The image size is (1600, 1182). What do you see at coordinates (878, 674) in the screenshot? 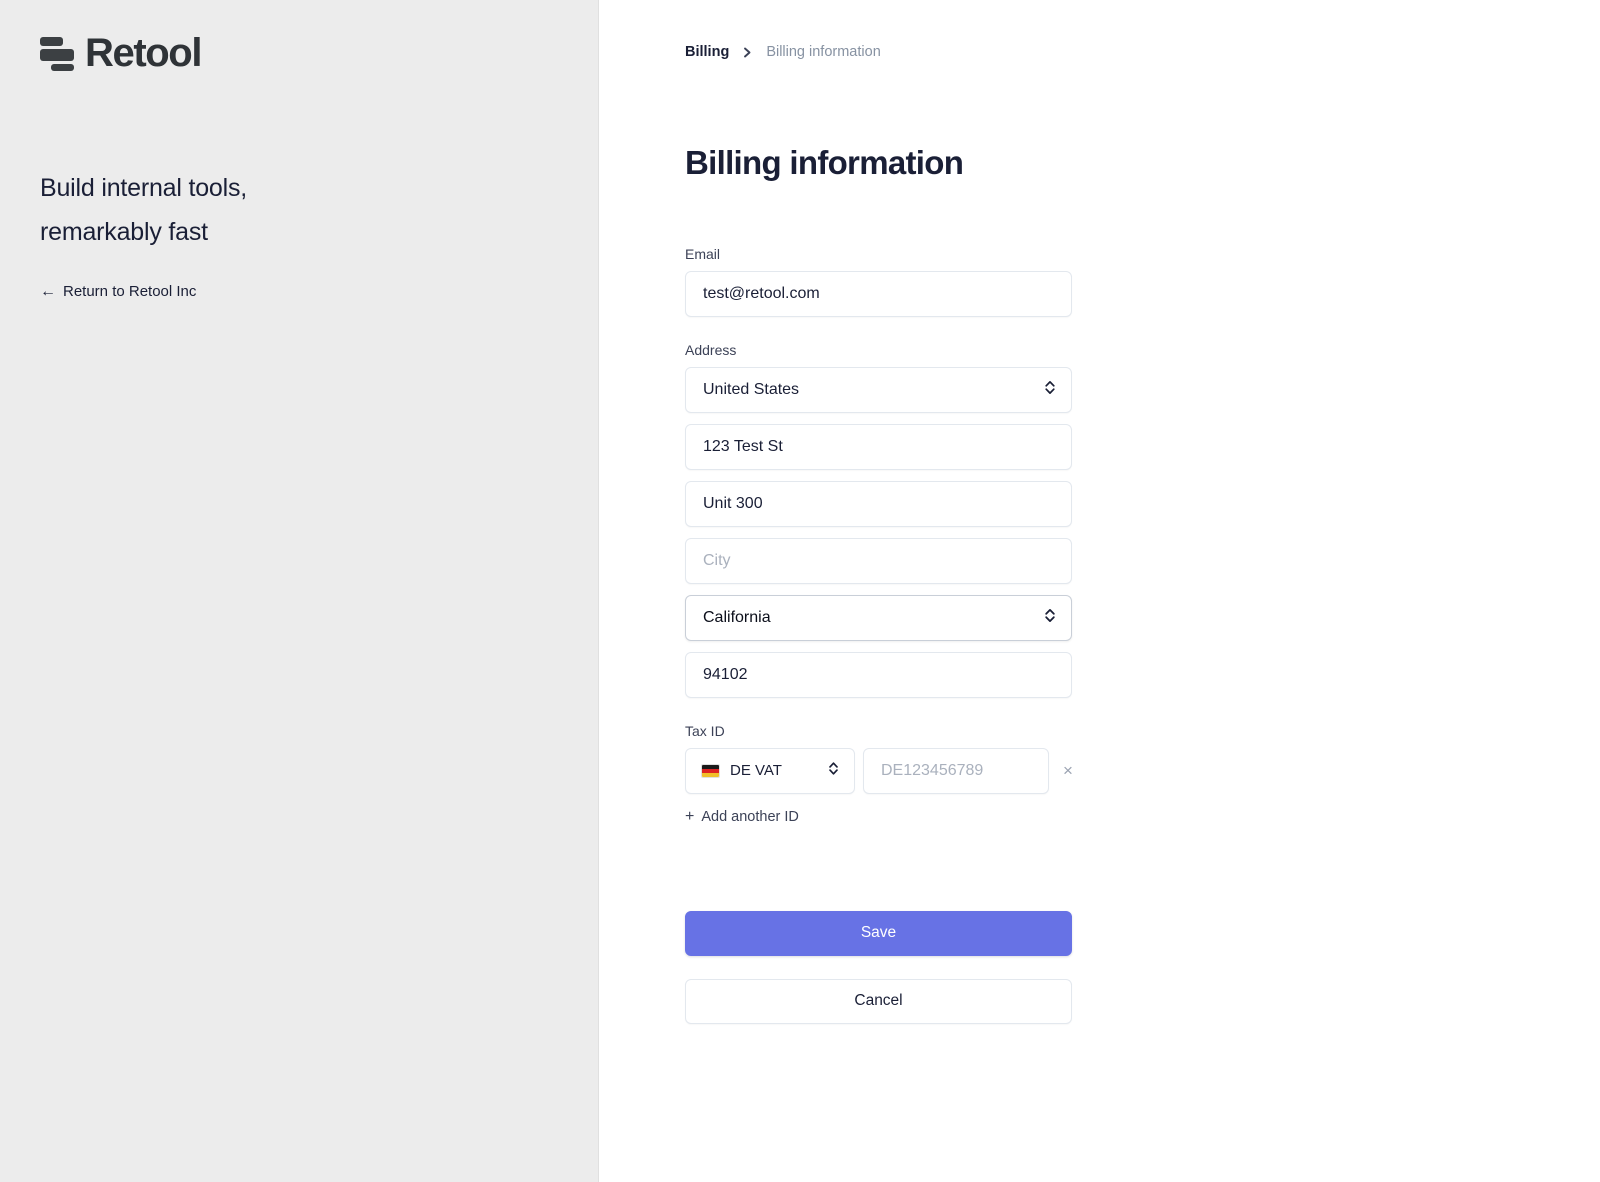
I see `postal-code-input` at bounding box center [878, 674].